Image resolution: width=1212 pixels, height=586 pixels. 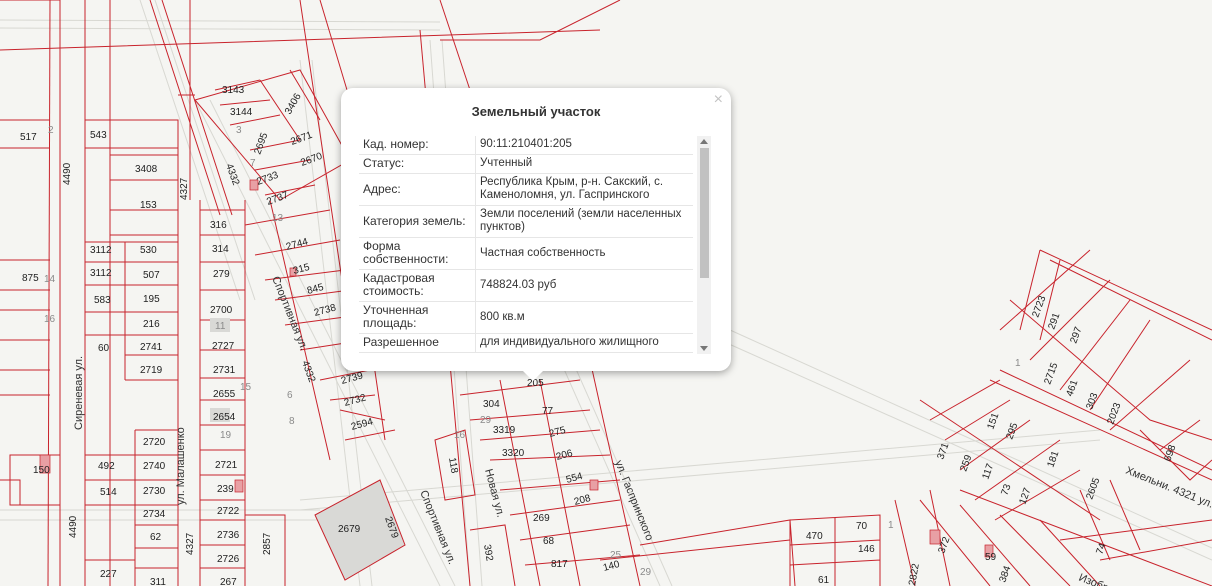 What do you see at coordinates (704, 213) in the screenshot?
I see `scroll-thumb` at bounding box center [704, 213].